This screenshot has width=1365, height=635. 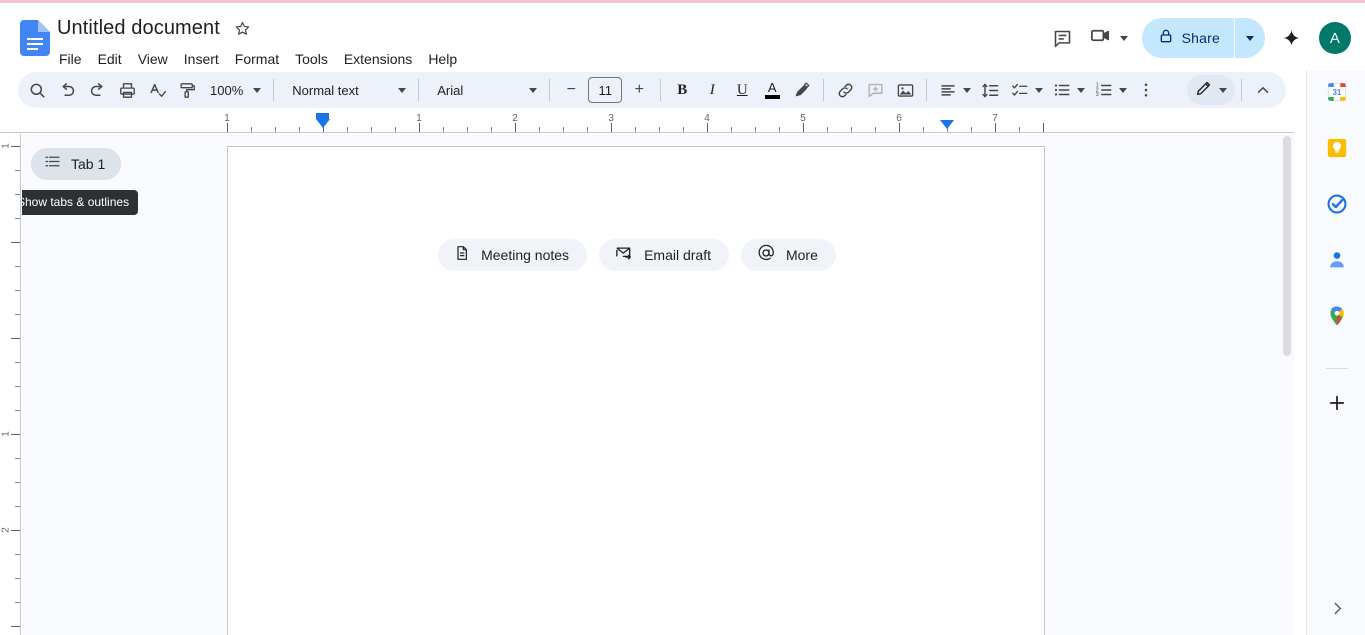 I want to click on text-color-button: A, so click(x=772, y=90).